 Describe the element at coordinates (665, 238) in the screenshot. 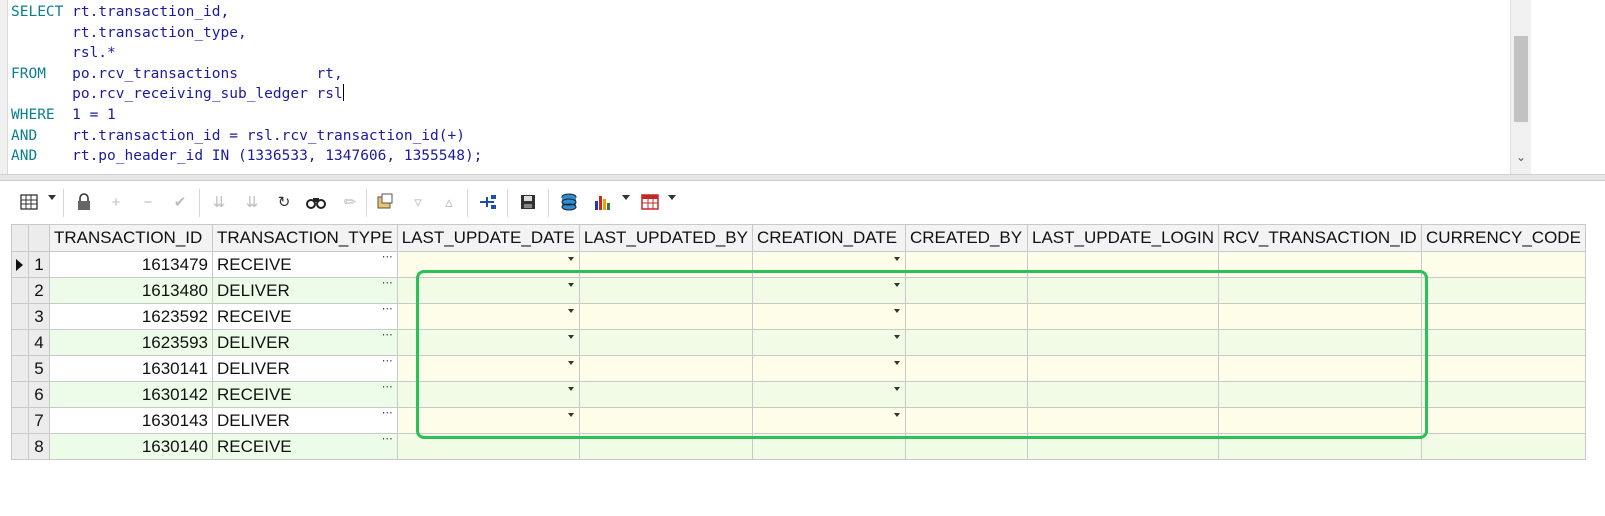

I see `column-header: LAST_UPDATED_BY` at that location.